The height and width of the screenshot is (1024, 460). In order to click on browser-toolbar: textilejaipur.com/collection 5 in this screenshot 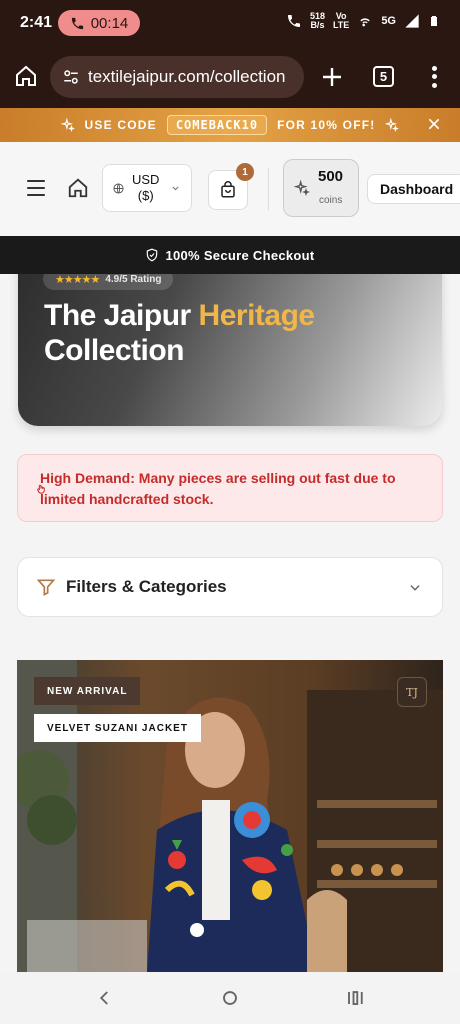, I will do `click(230, 77)`.